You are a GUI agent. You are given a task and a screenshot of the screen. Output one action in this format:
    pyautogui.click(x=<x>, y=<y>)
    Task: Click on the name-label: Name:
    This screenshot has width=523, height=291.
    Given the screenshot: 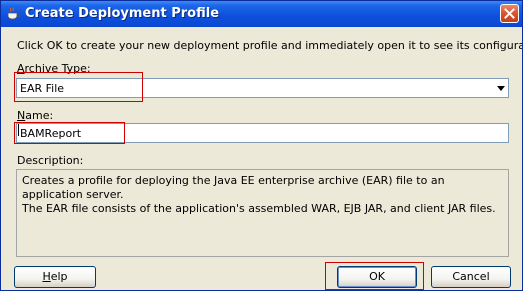 What is the action you would take?
    pyautogui.click(x=35, y=115)
    